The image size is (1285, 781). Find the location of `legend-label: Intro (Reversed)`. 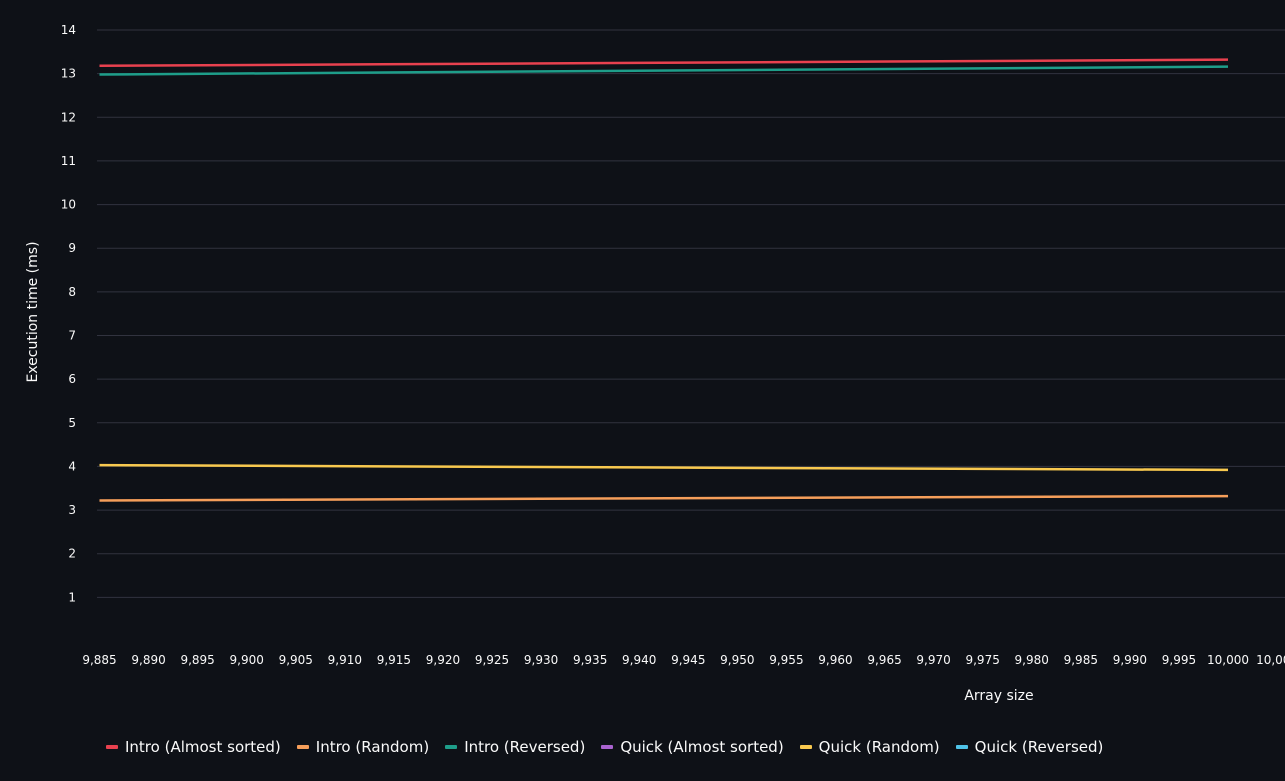

legend-label: Intro (Reversed) is located at coordinates (525, 747).